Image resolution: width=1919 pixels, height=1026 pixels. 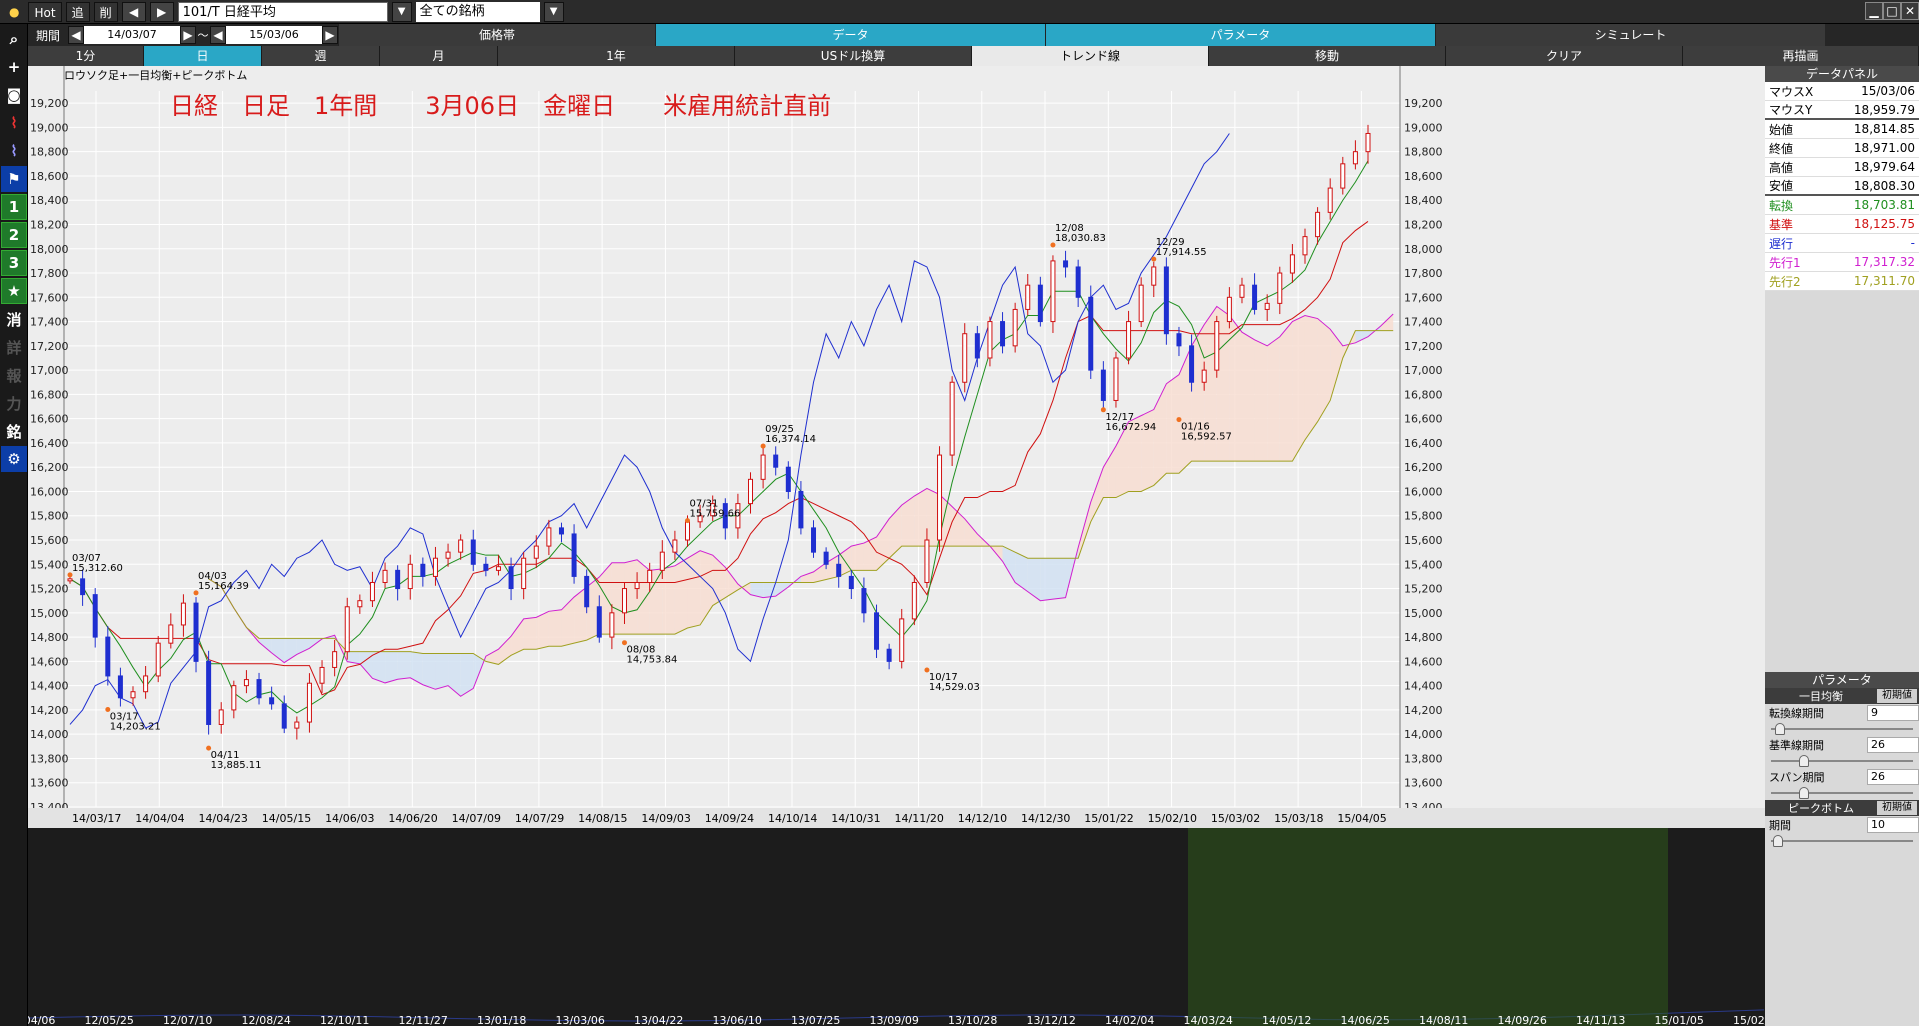 I want to click on triangle-right-icon: ▶, so click(x=330, y=35).